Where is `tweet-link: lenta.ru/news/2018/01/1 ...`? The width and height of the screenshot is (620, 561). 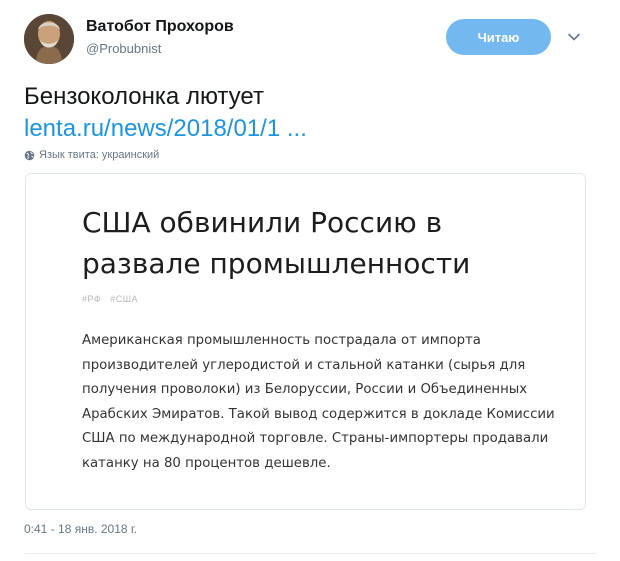 tweet-link: lenta.ru/news/2018/01/1 ... is located at coordinates (165, 129).